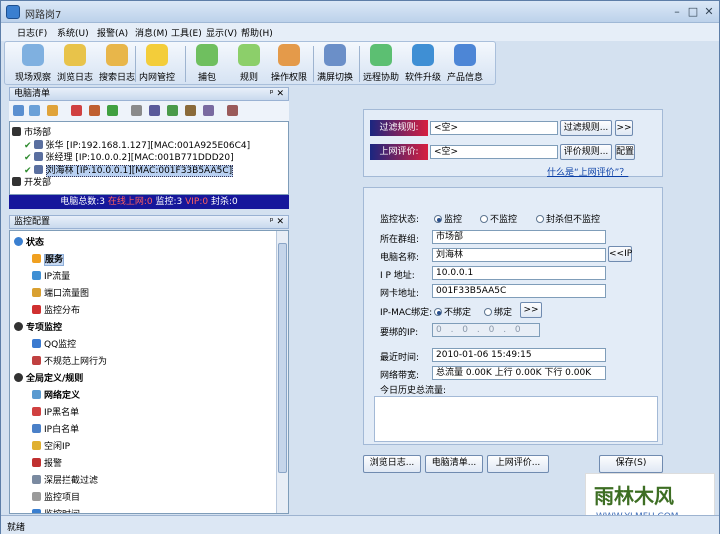  I want to click on tree-computer: ✔ 张华 [IP:192.168.1.127][MAC:001A925E06C4], so click(137, 144).